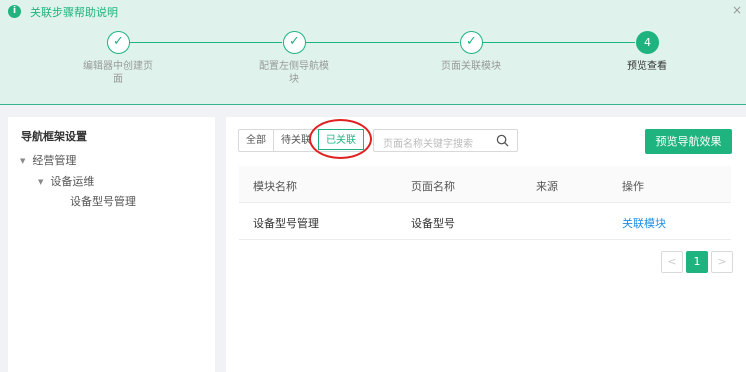  I want to click on step-3-check-icon: ✓, so click(471, 42).